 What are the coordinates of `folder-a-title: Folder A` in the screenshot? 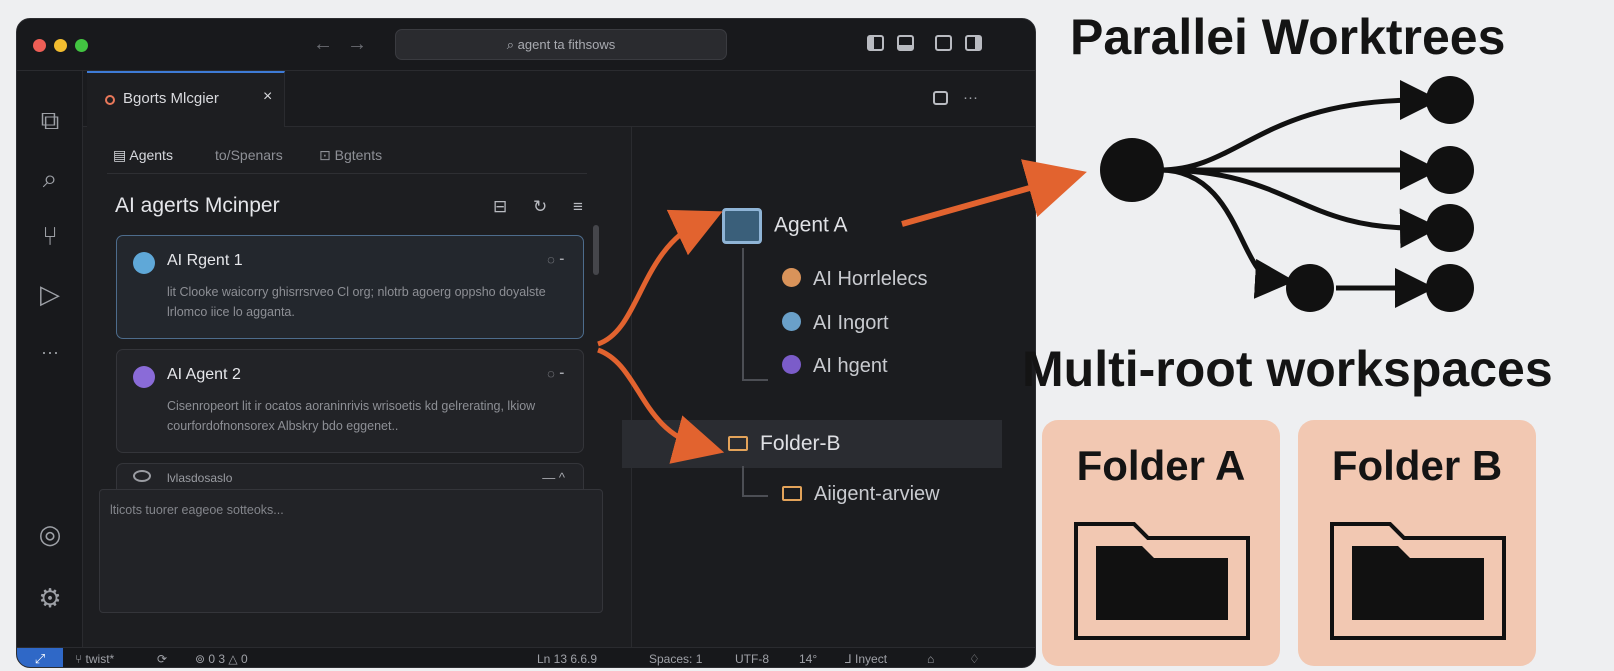 It's located at (1161, 465).